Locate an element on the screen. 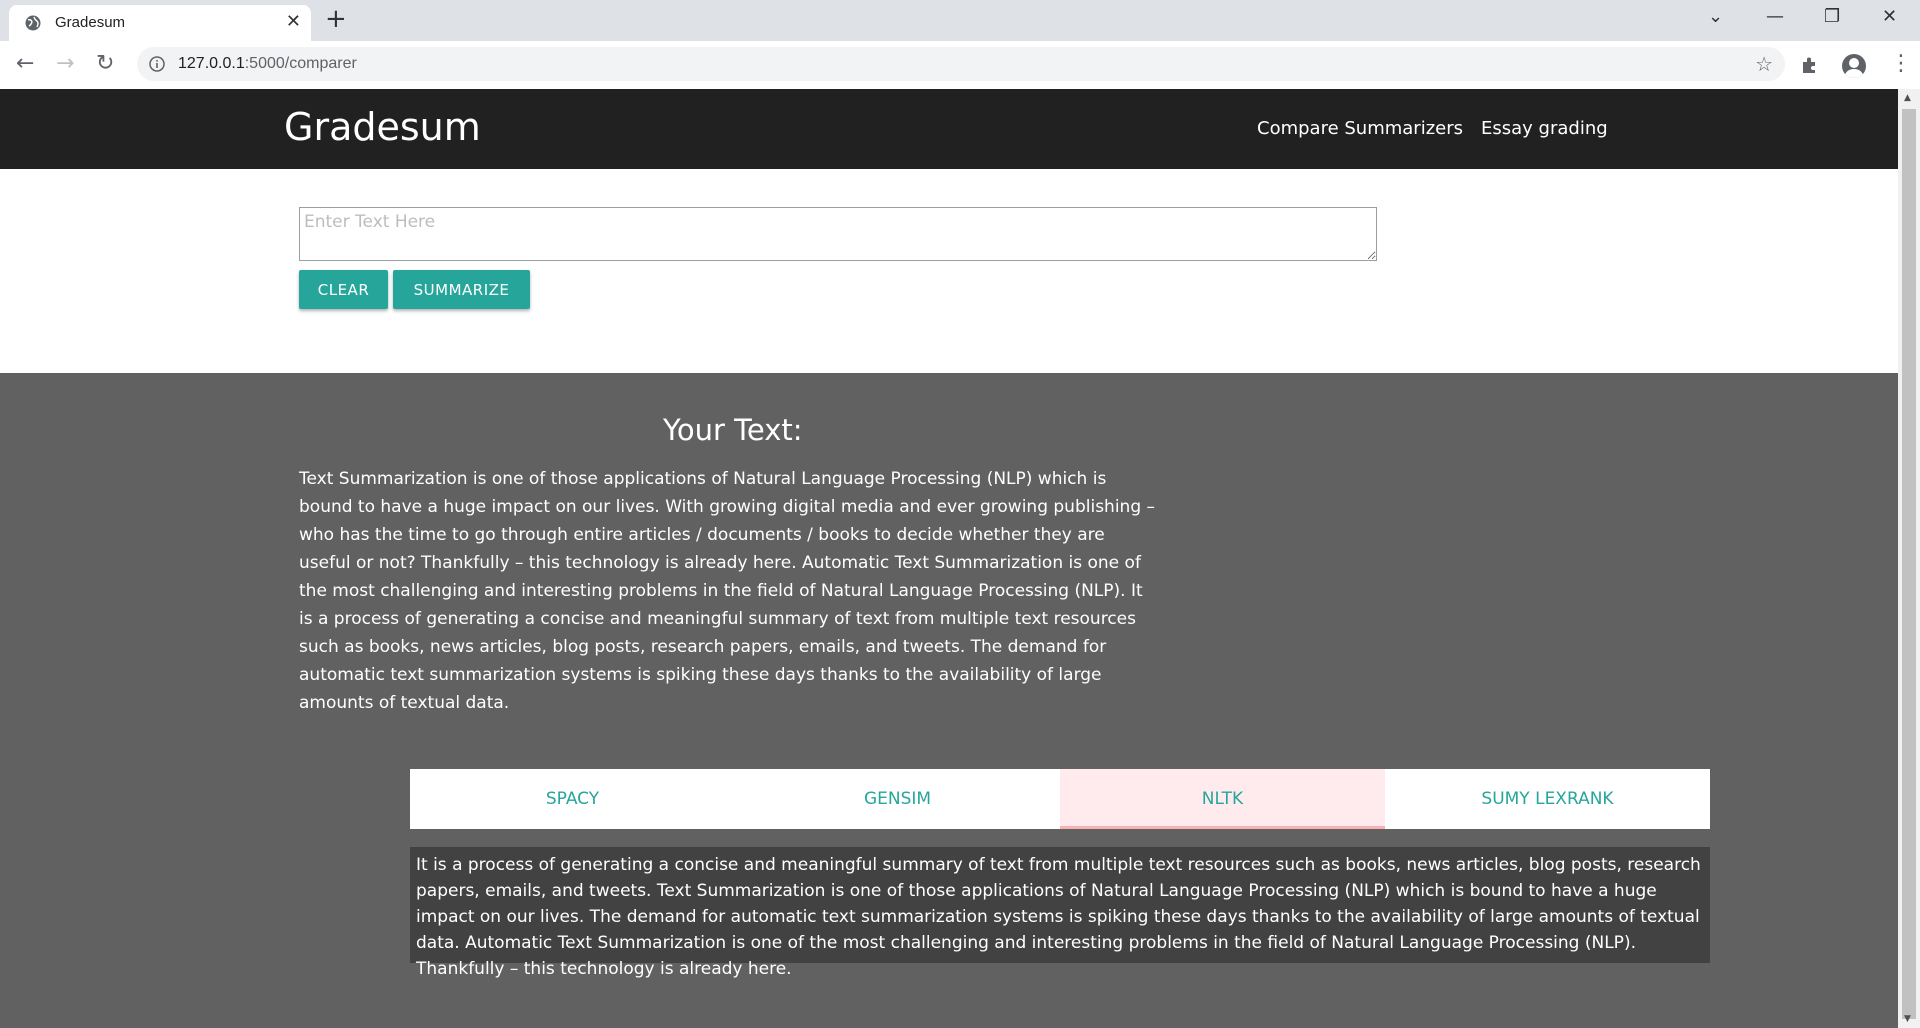 This screenshot has width=1920, height=1028. url-path: :5000/comparer is located at coordinates (300, 63).